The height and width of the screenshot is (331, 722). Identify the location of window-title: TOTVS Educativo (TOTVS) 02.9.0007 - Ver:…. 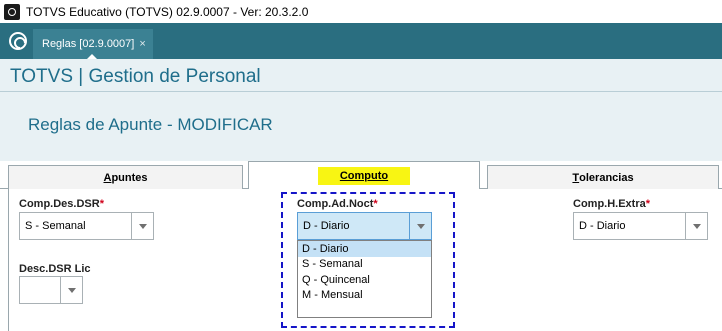
(167, 11).